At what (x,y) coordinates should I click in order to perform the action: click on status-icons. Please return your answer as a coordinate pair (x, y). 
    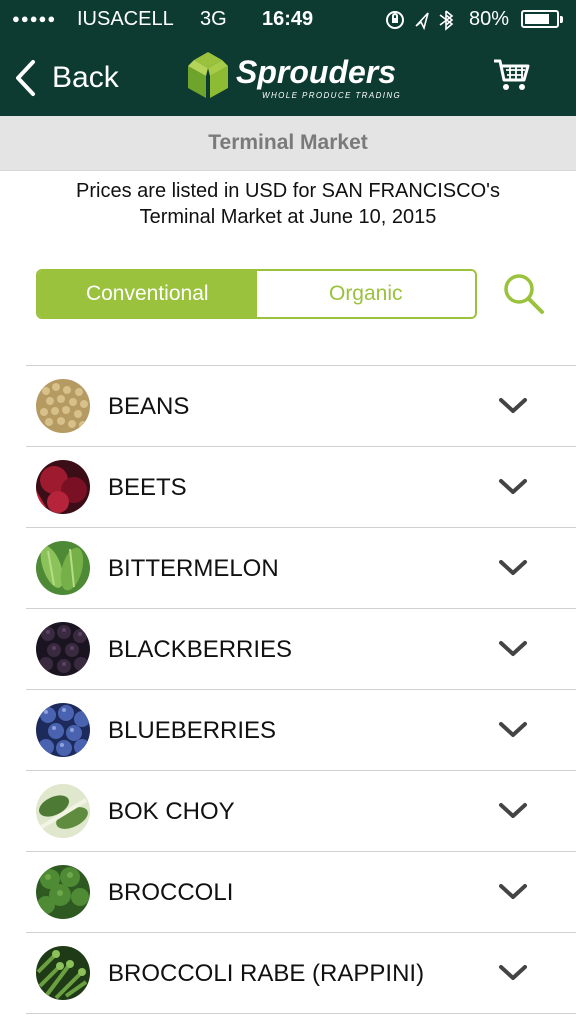
    Looking at the image, I should click on (422, 23).